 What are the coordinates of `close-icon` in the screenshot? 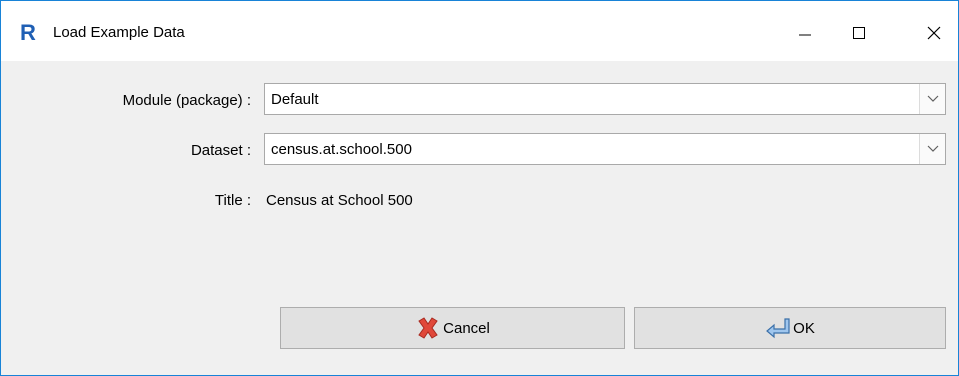 It's located at (934, 33).